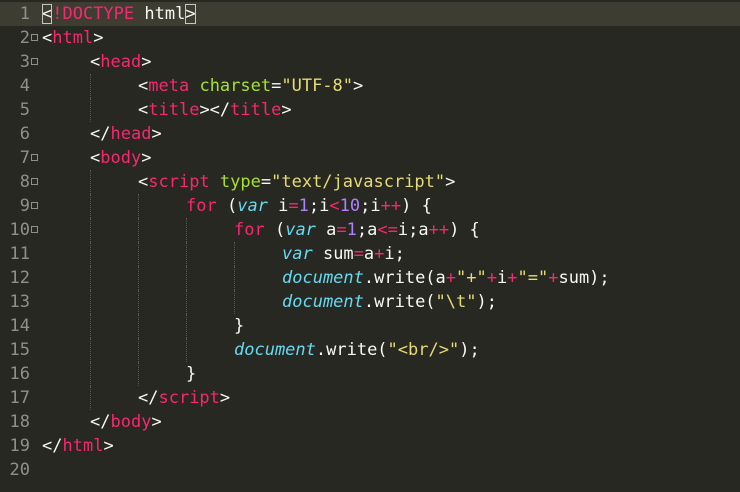 This screenshot has width=740, height=492. I want to click on code-text: <body>, so click(120, 158).